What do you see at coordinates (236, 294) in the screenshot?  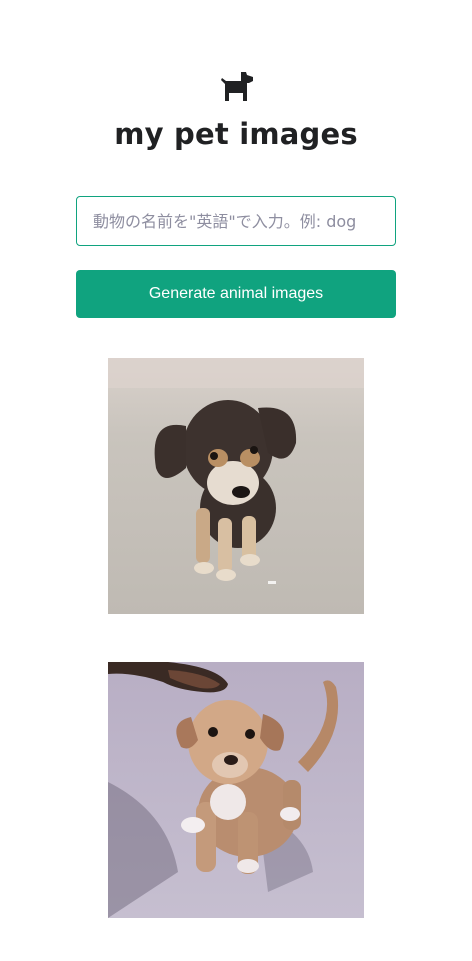 I see `generate-button: Generate animal images` at bounding box center [236, 294].